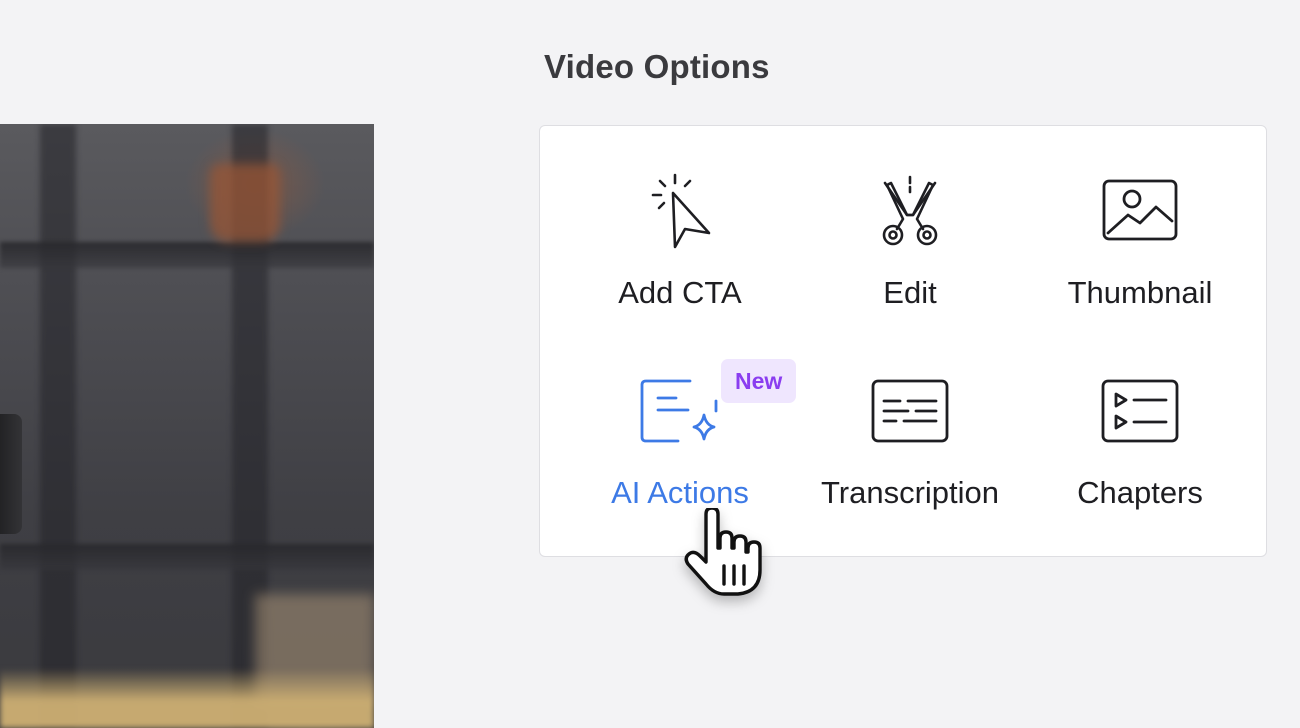 This screenshot has width=1300, height=728. I want to click on new-badge: New, so click(759, 381).